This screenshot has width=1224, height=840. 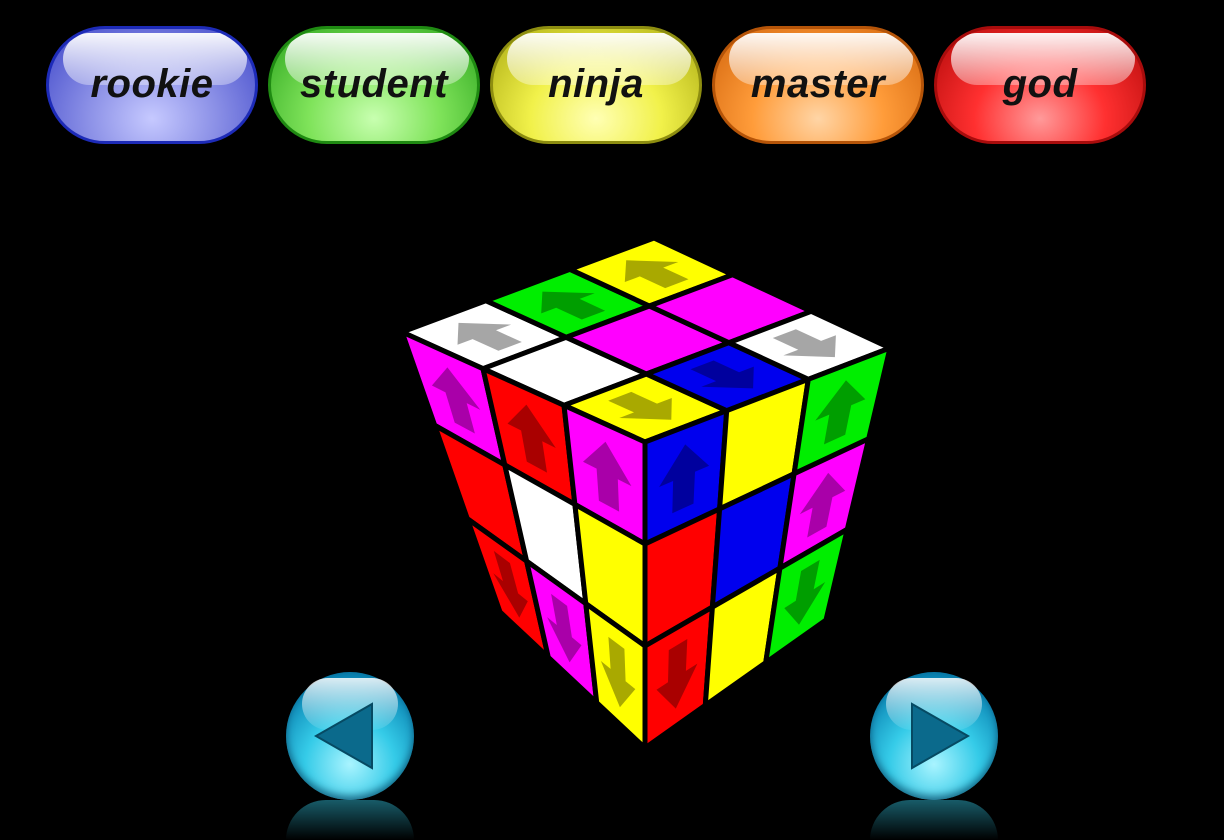 What do you see at coordinates (343, 736) in the screenshot?
I see `triangle-left-icon` at bounding box center [343, 736].